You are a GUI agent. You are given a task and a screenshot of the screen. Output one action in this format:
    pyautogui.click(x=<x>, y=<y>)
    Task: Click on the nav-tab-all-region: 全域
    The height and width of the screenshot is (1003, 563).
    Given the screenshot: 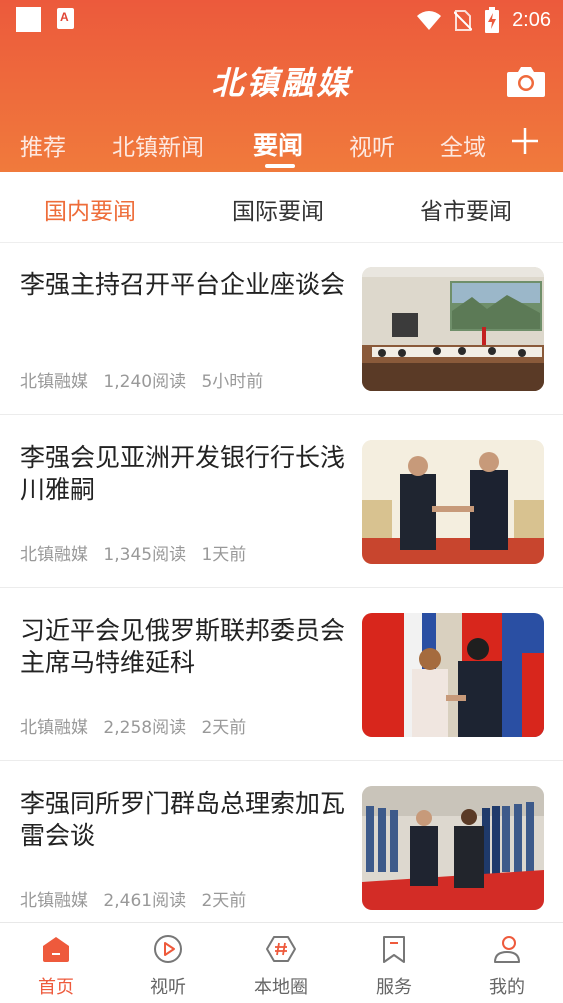 What is the action you would take?
    pyautogui.click(x=463, y=145)
    